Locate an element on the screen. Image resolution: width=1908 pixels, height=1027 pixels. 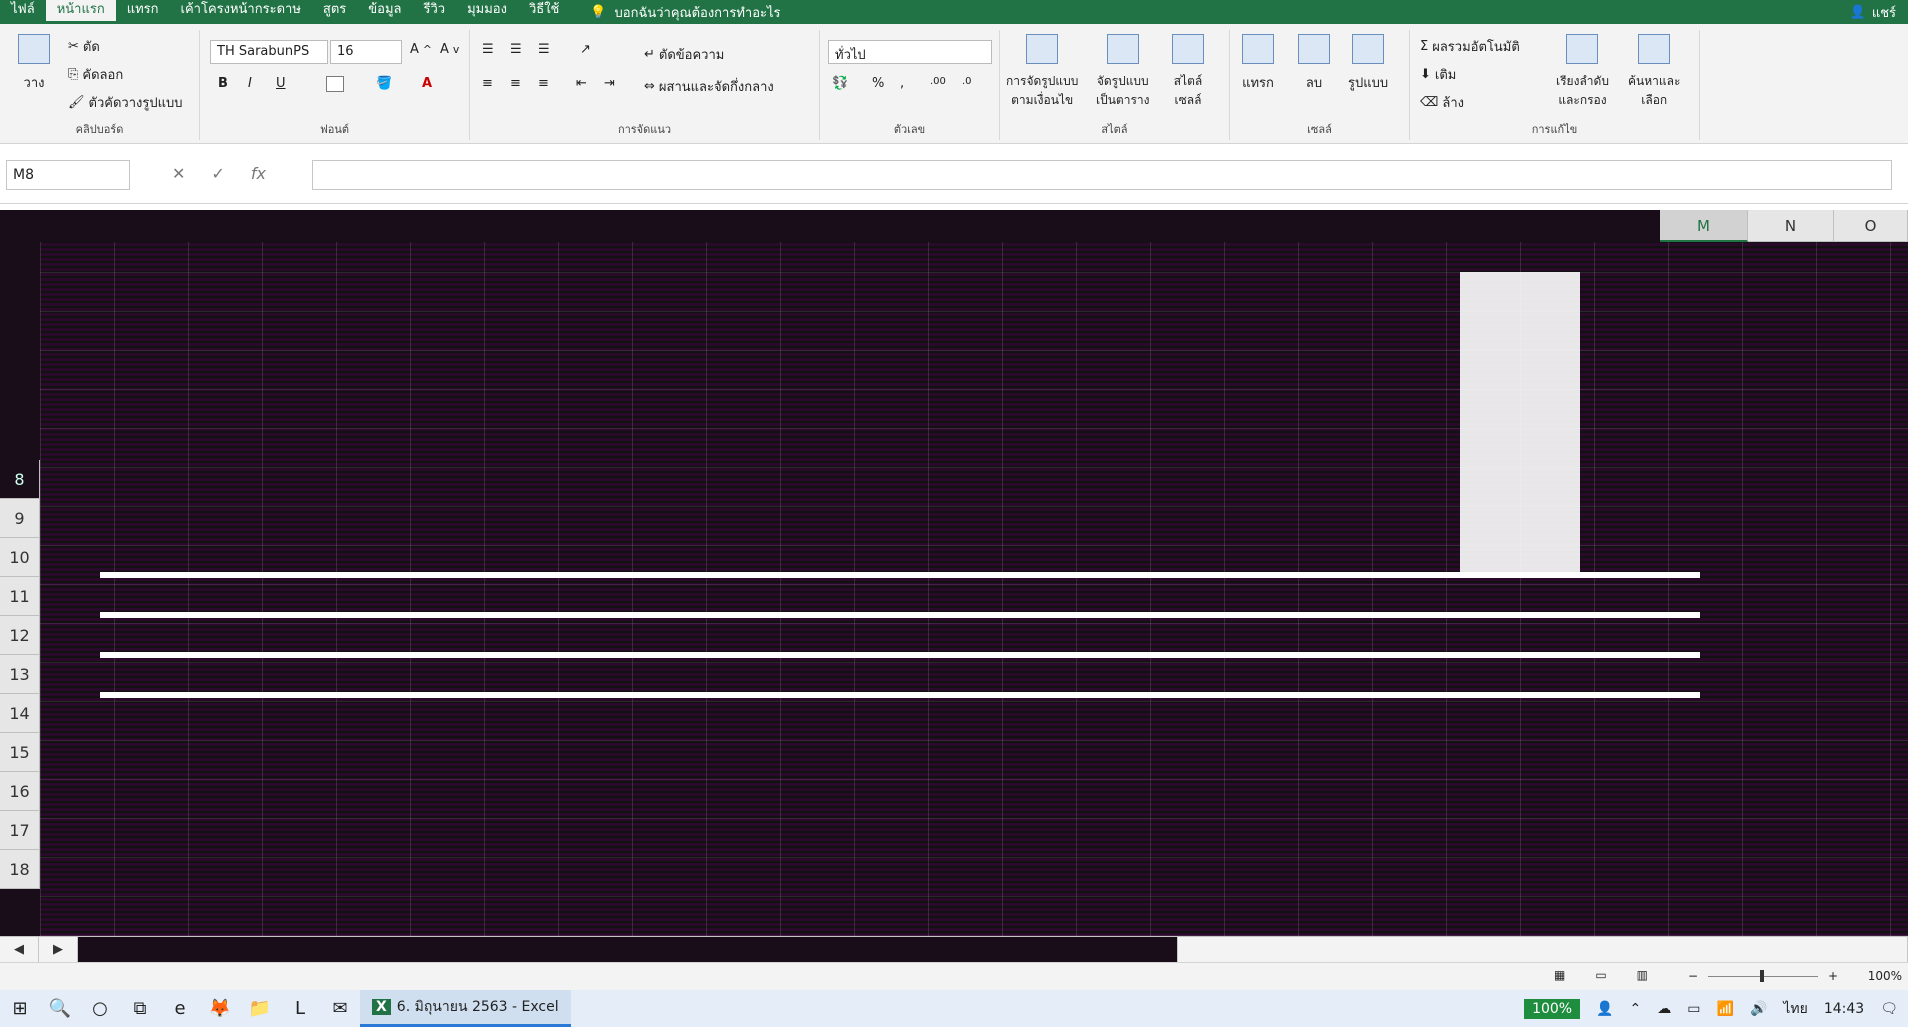
language-indicator: ไทย is located at coordinates (1795, 1009).